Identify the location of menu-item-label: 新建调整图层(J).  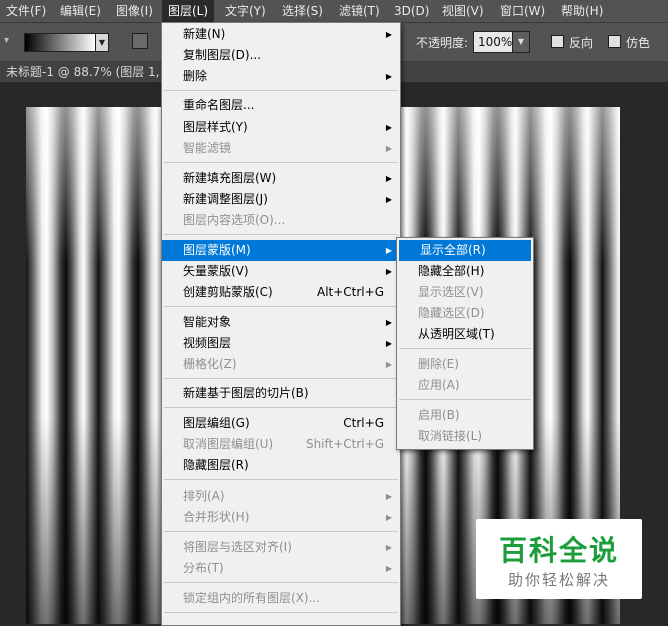
(225, 199).